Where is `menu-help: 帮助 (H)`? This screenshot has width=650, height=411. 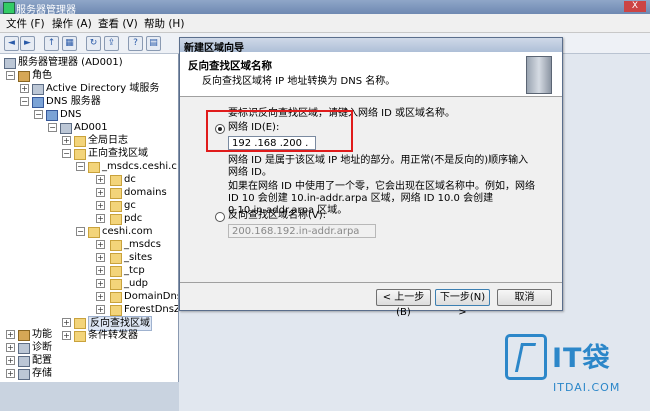 menu-help: 帮助 (H) is located at coordinates (164, 23).